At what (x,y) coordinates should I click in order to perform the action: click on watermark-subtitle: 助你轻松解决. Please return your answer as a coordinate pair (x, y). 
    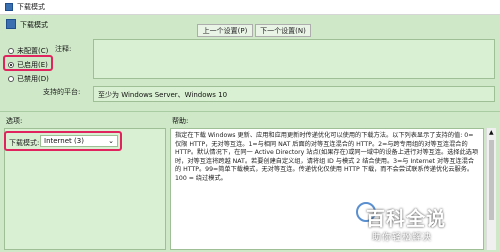
    Looking at the image, I should click on (402, 238).